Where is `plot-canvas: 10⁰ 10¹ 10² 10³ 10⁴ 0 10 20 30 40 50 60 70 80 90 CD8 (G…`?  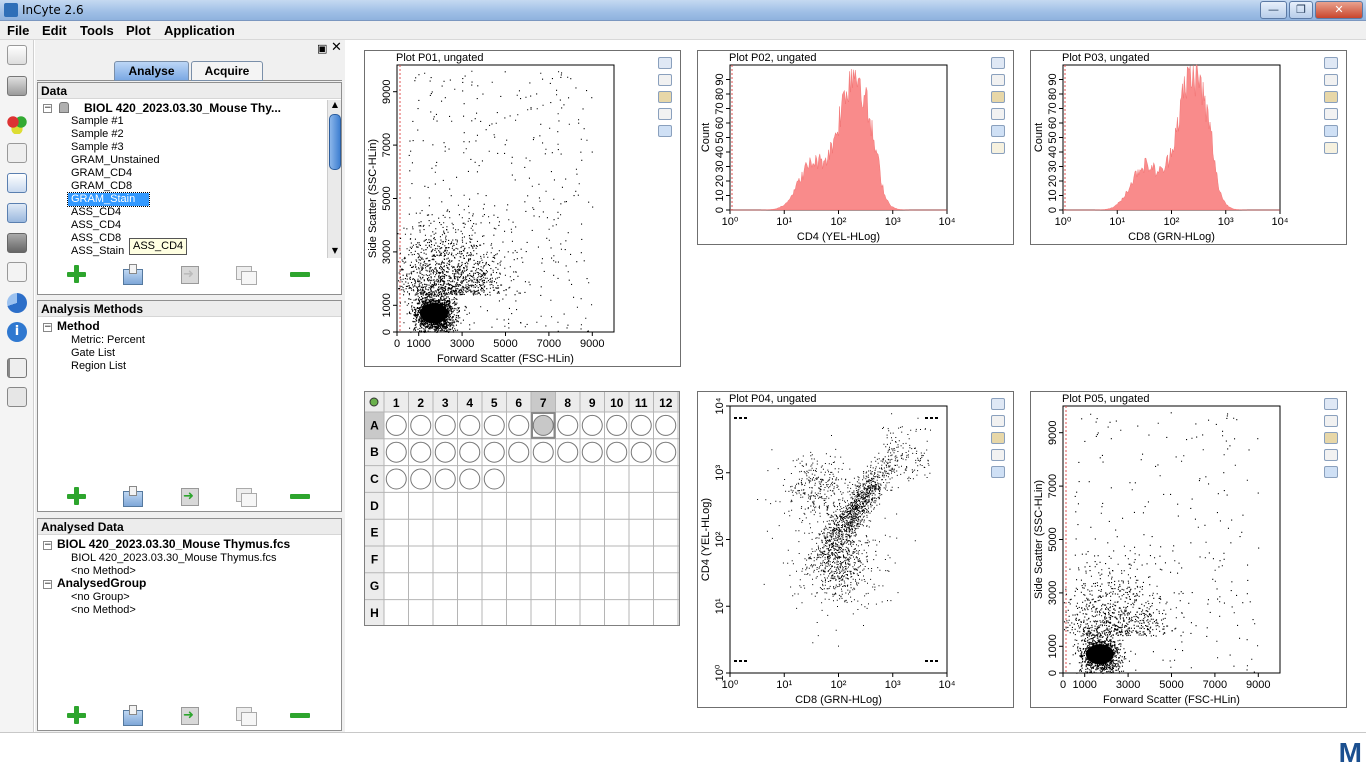 plot-canvas: 10⁰ 10¹ 10² 10³ 10⁴ 0 10 20 30 40 50 60 70 80 90 CD8 (G… is located at coordinates (1168, 147).